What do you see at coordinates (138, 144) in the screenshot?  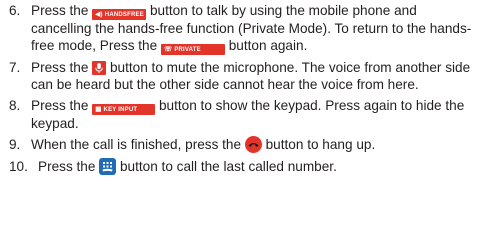 I see `step-text: When the call is finished, press the` at bounding box center [138, 144].